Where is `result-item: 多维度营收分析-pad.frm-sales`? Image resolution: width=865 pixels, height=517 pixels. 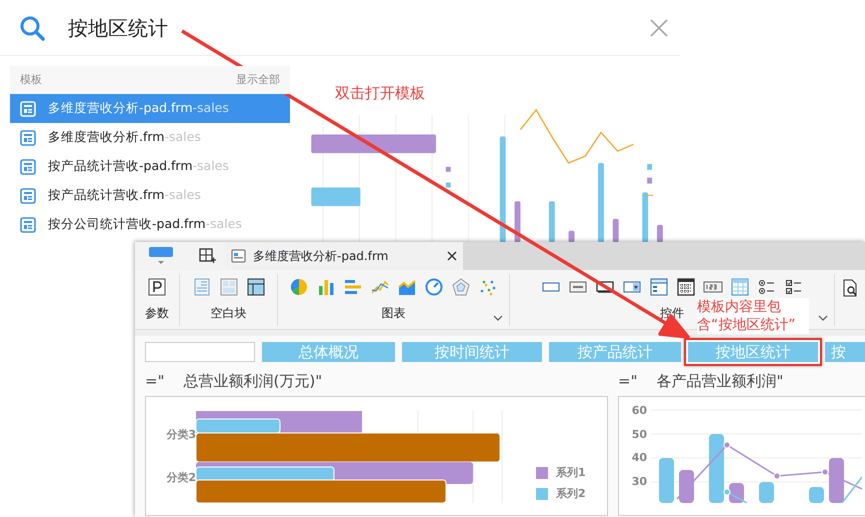 result-item: 多维度营收分析-pad.frm-sales is located at coordinates (150, 108).